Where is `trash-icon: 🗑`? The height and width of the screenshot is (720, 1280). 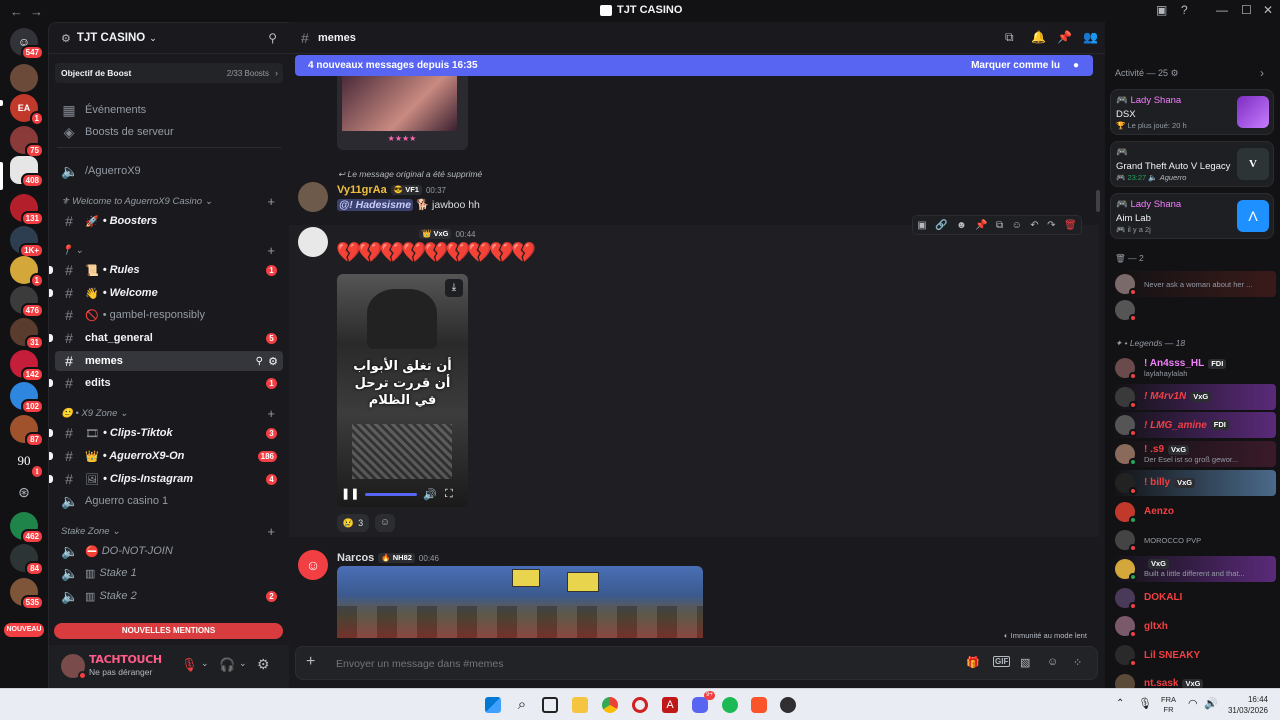
trash-icon: 🗑 is located at coordinates (1070, 225).